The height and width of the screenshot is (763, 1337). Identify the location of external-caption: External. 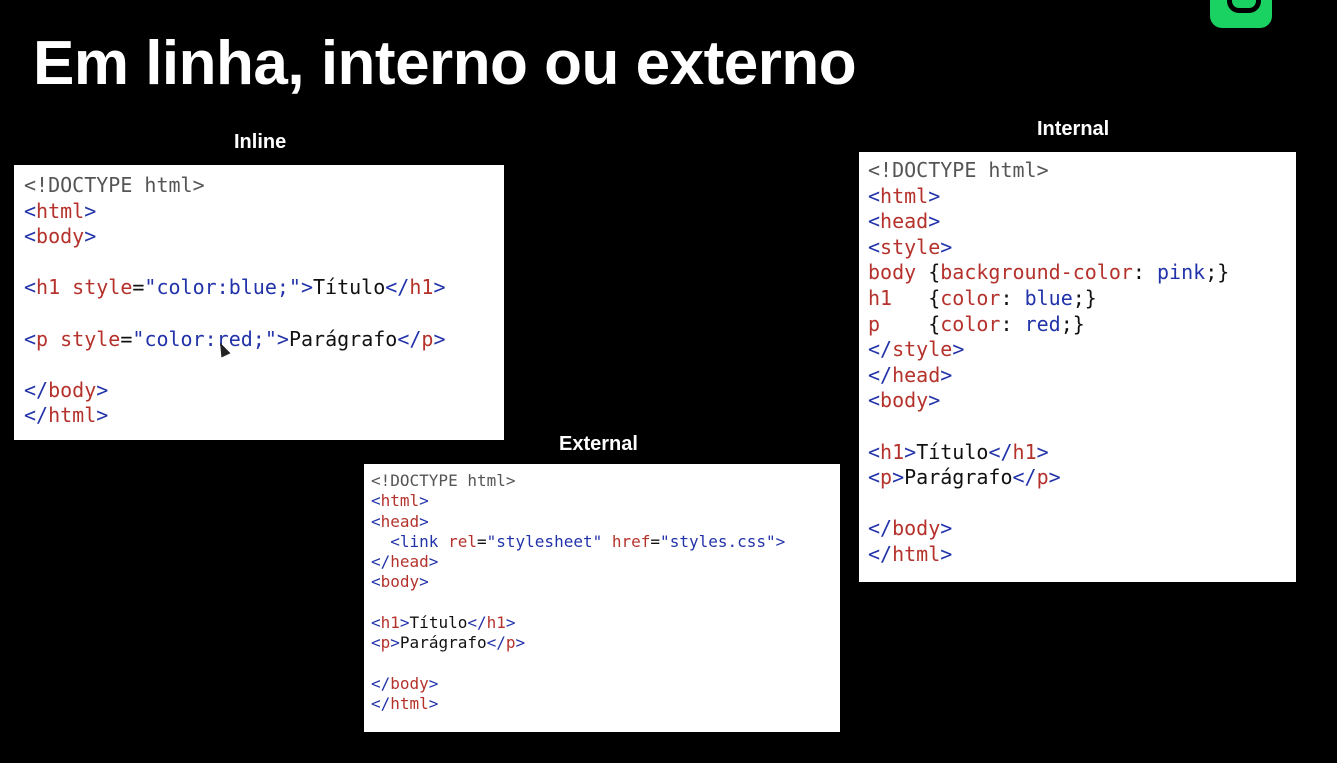
(598, 444).